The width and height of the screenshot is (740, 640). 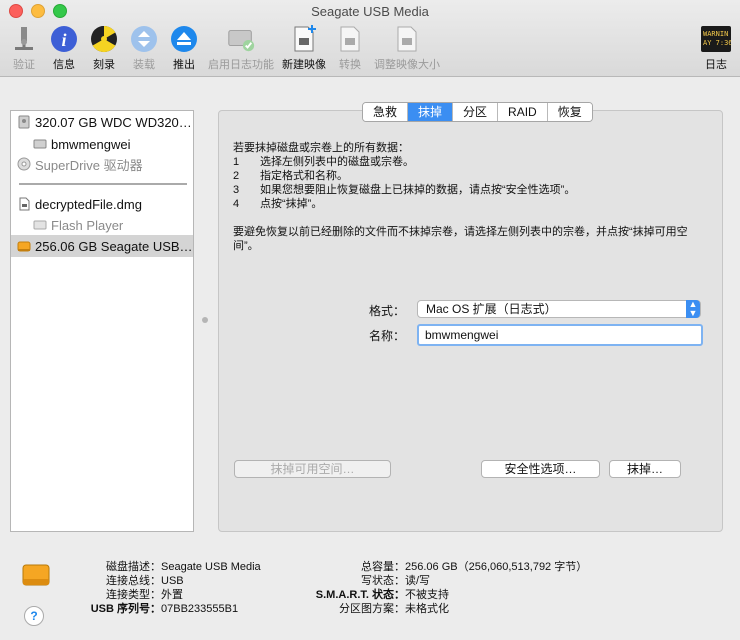 I want to click on journaling-icon, so click(x=241, y=39).